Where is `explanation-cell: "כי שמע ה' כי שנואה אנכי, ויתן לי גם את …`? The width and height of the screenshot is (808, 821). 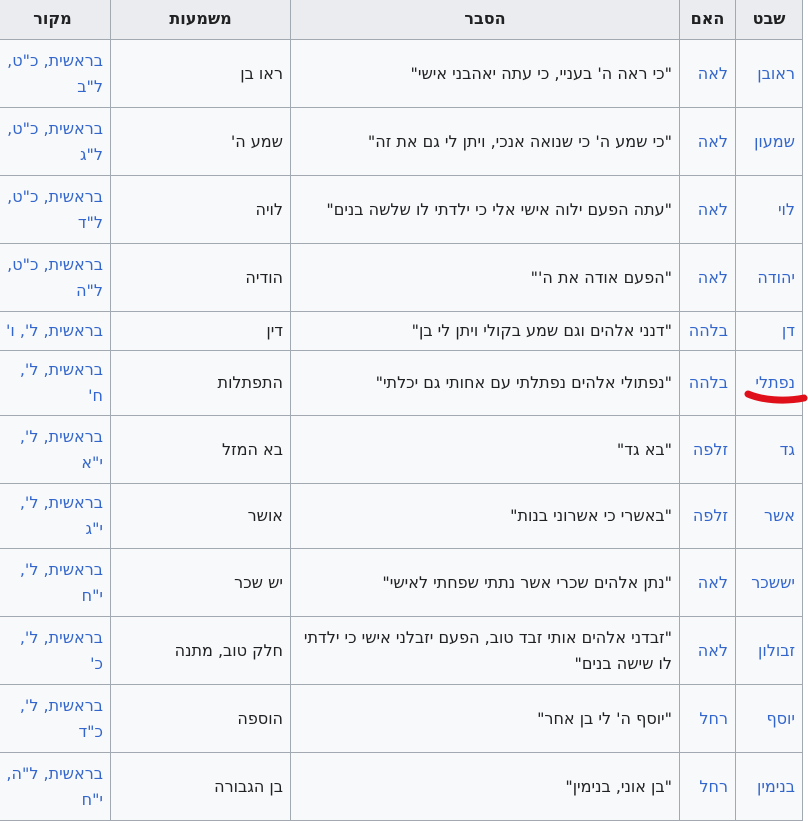
explanation-cell: "כי שמע ה' כי שנואה אנכי, ויתן לי גם את … is located at coordinates (485, 141).